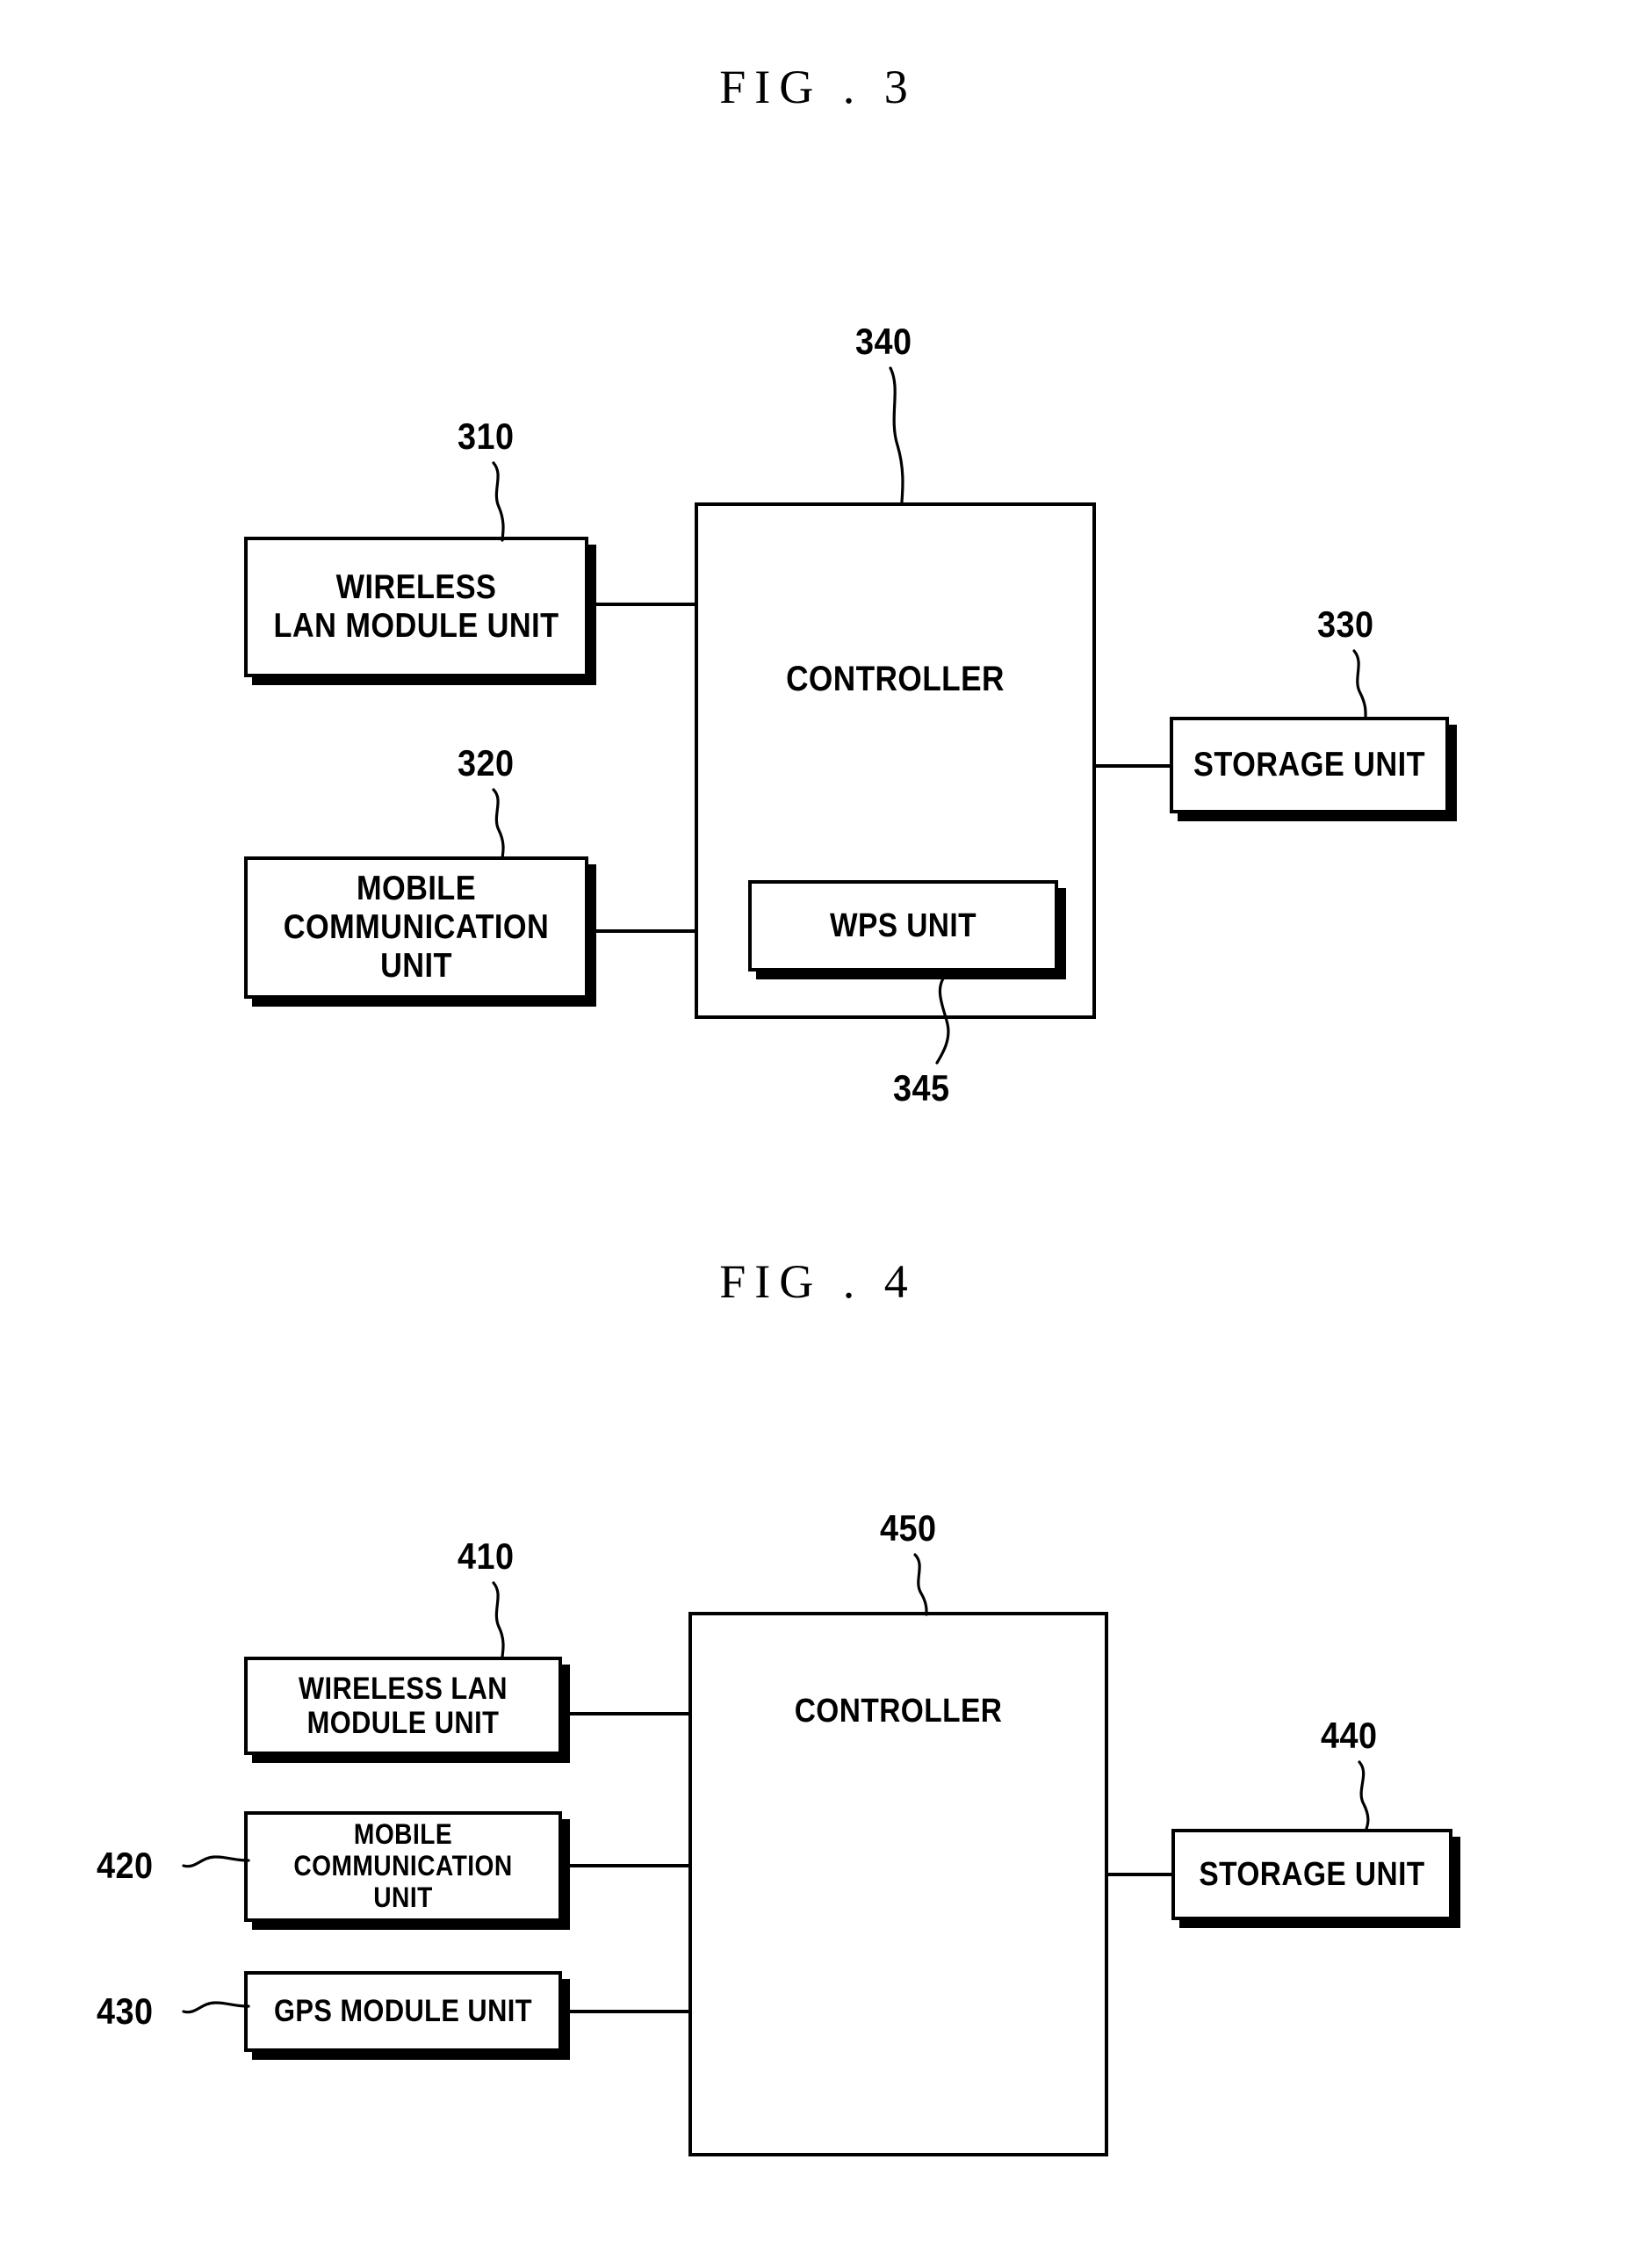 Image resolution: width=1636 pixels, height=2268 pixels. What do you see at coordinates (486, 763) in the screenshot?
I see `reference-numeral-320: 320` at bounding box center [486, 763].